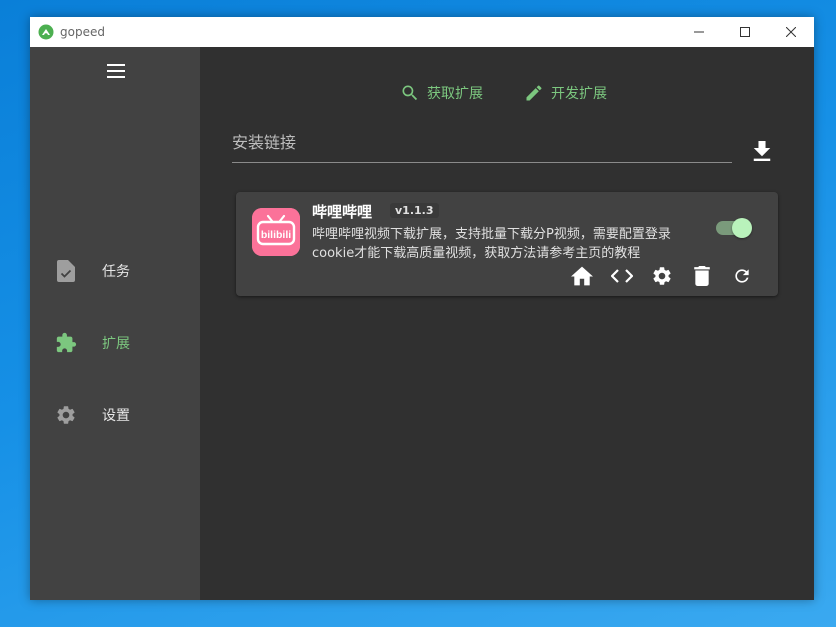  I want to click on install-url-field, so click(482, 143).